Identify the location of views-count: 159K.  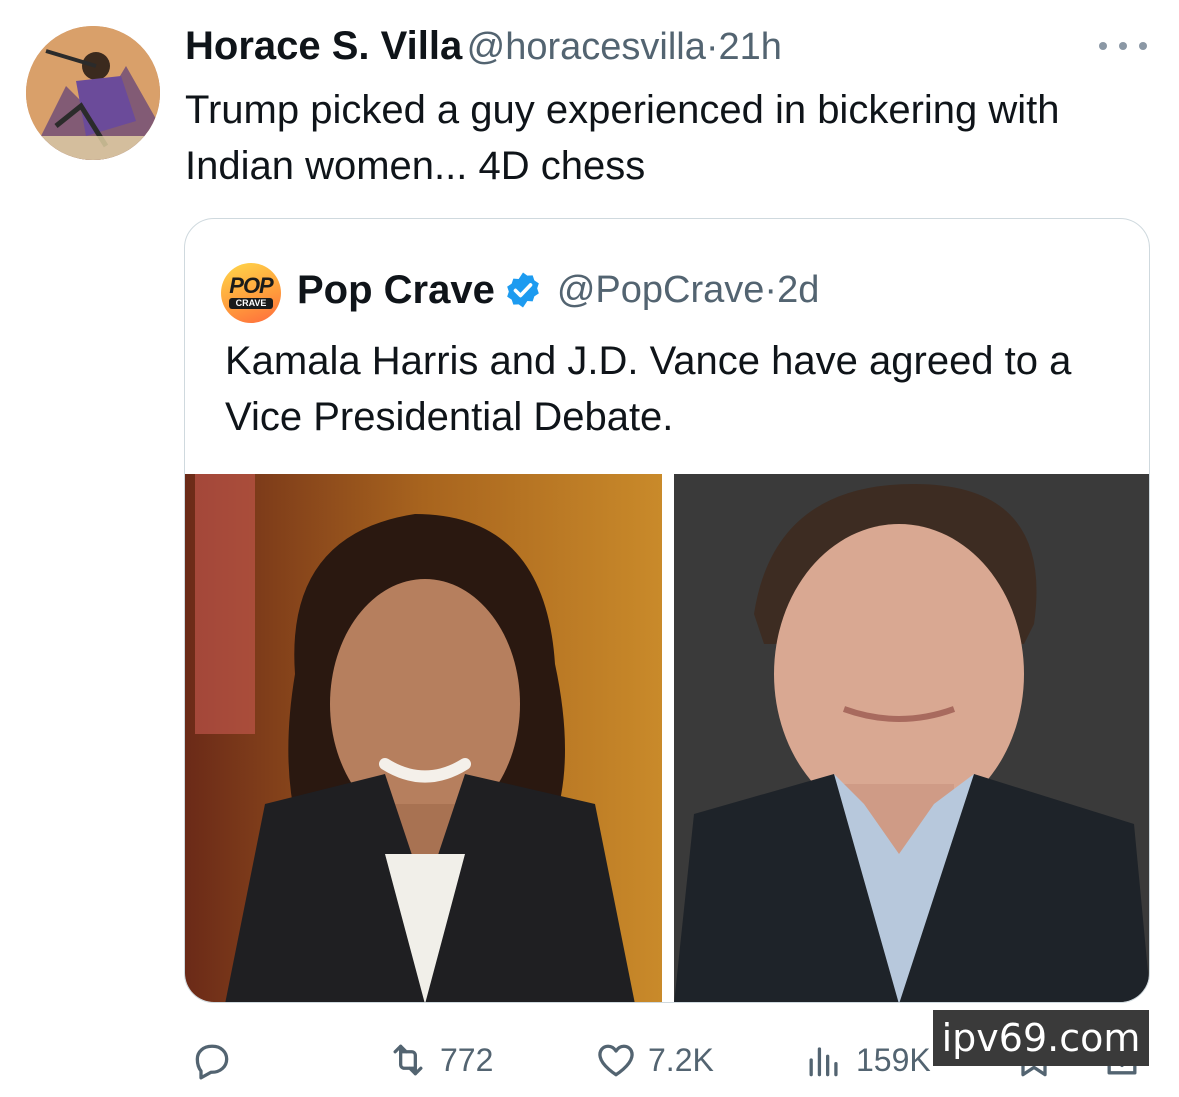
(893, 1059).